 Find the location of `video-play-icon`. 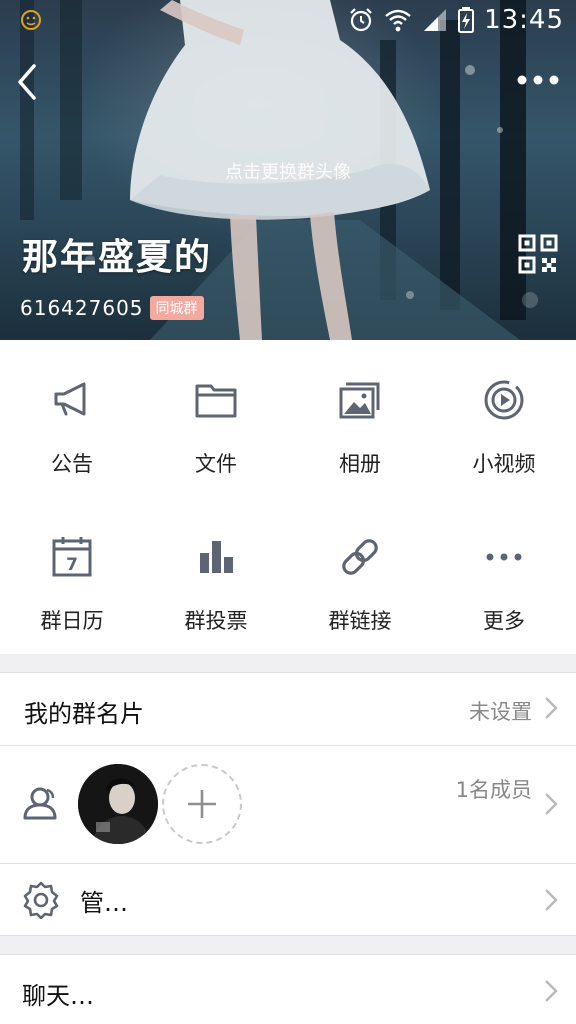

video-play-icon is located at coordinates (504, 400).